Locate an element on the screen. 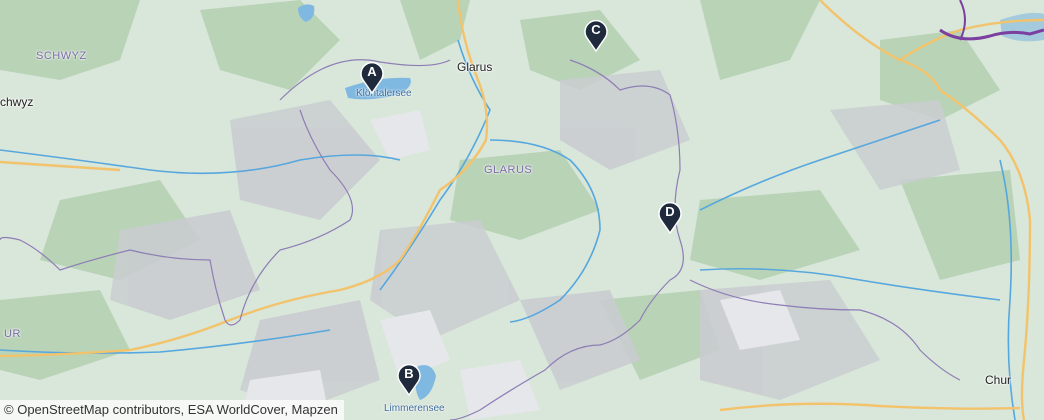 The image size is (1044, 420). map-marker-c: C is located at coordinates (596, 35).